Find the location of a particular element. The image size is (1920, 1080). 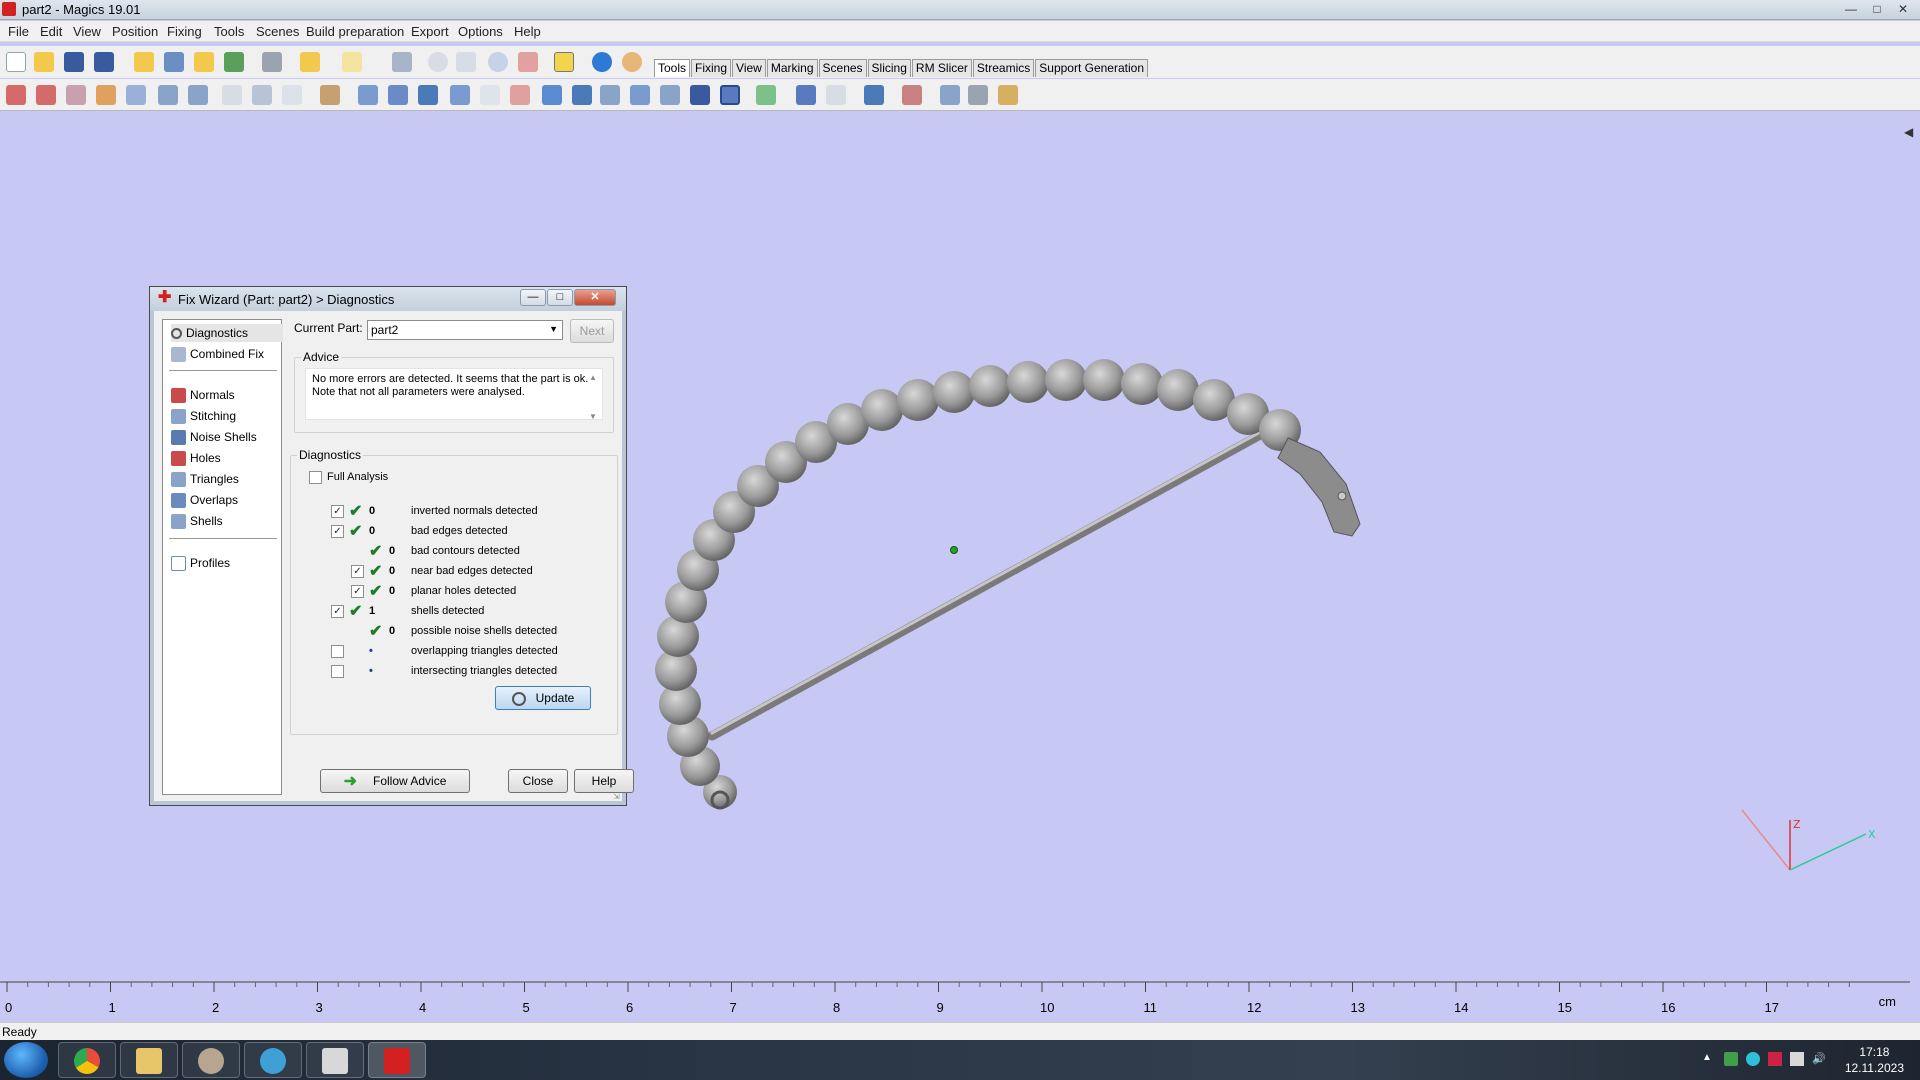

box-icon is located at coordinates (552, 95).